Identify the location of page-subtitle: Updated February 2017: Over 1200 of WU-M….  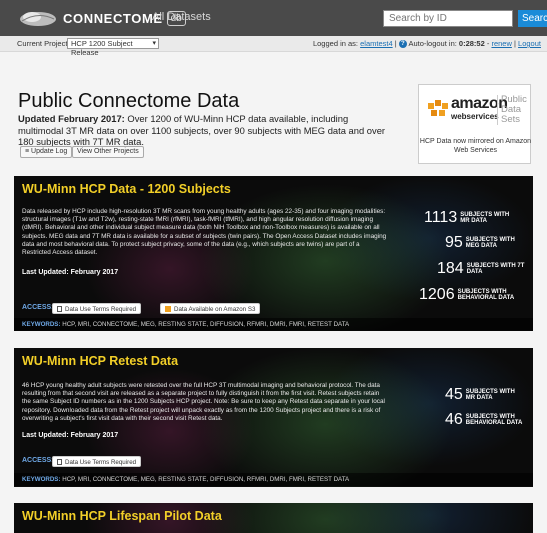
(203, 130).